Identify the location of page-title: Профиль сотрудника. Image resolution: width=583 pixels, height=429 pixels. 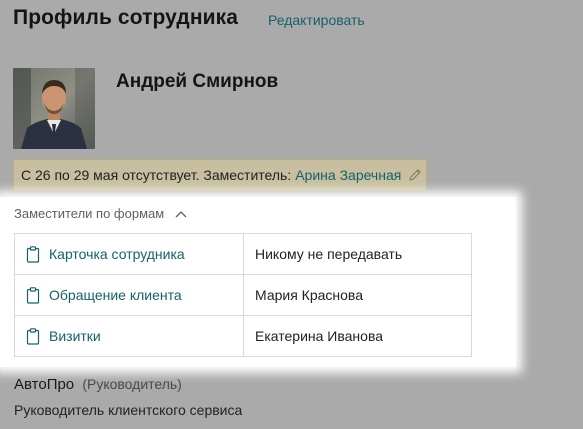
(126, 17).